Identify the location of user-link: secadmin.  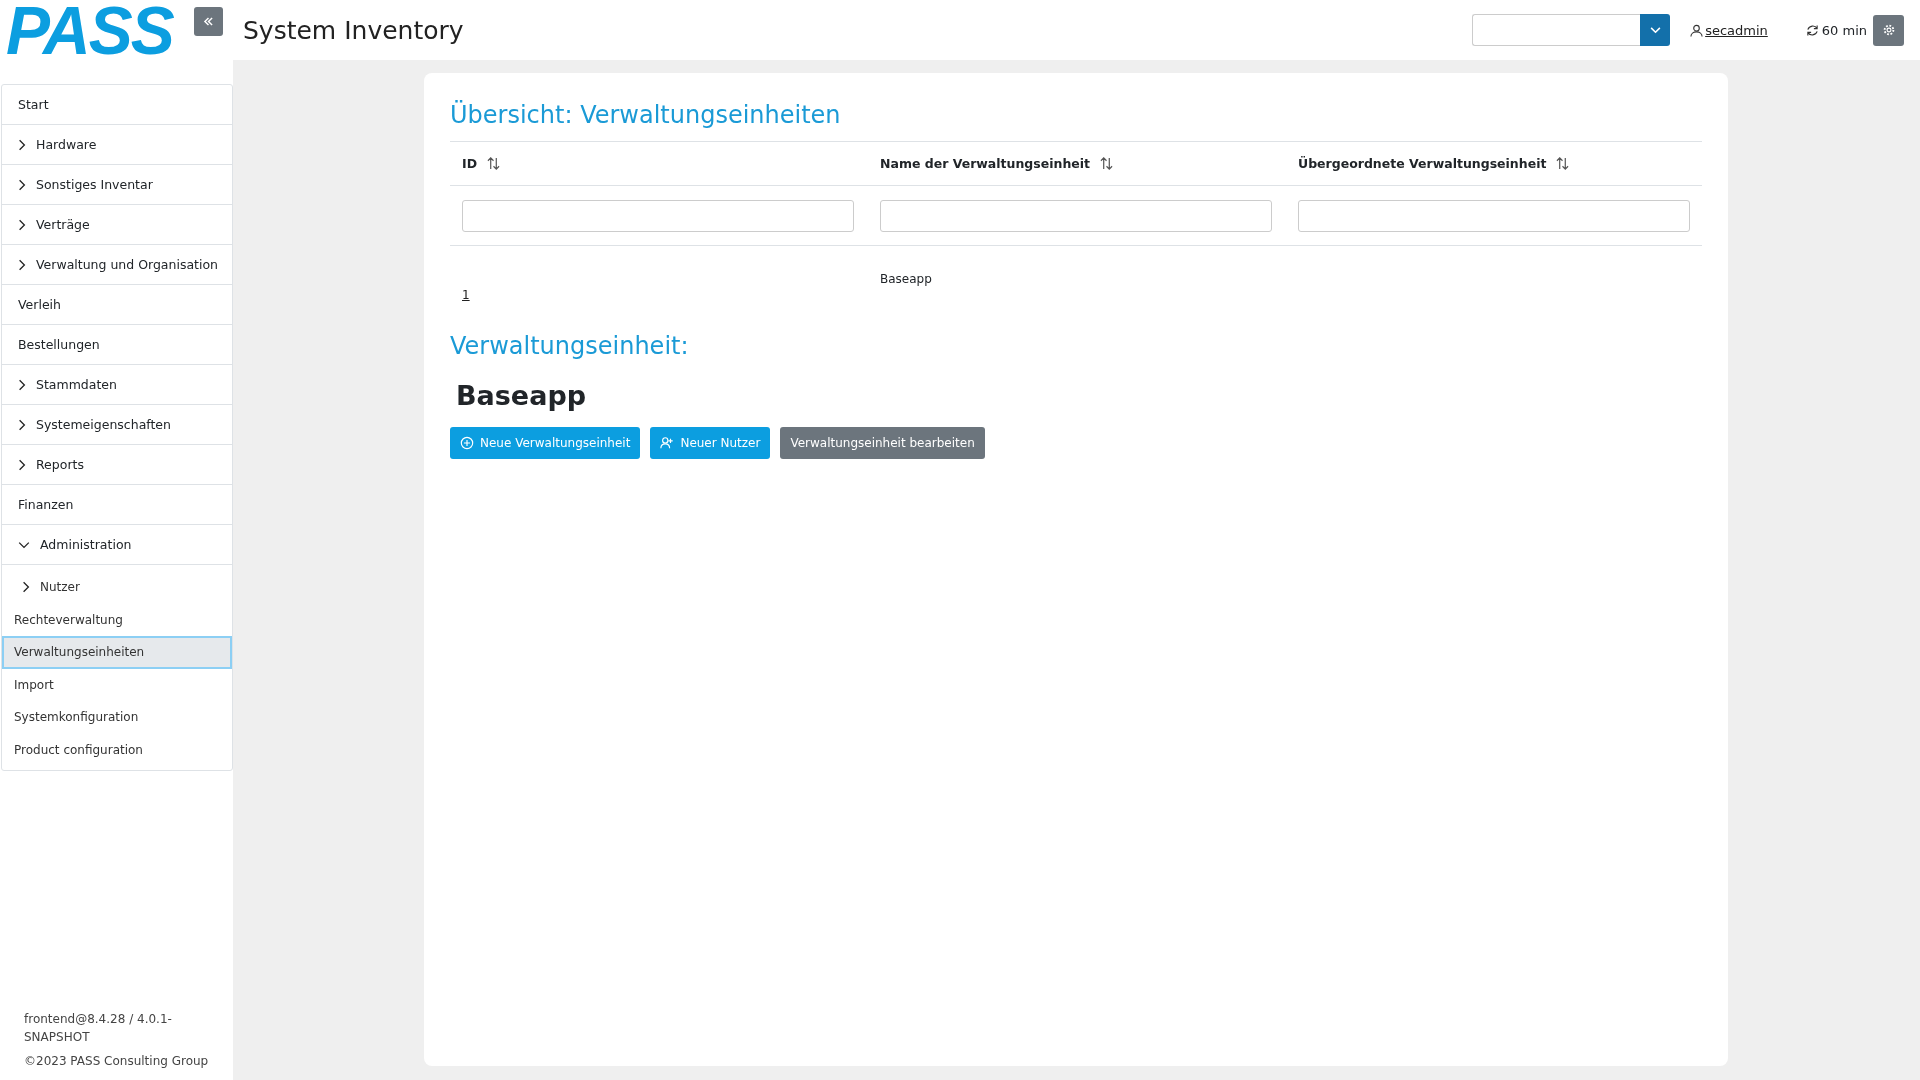
(1729, 30).